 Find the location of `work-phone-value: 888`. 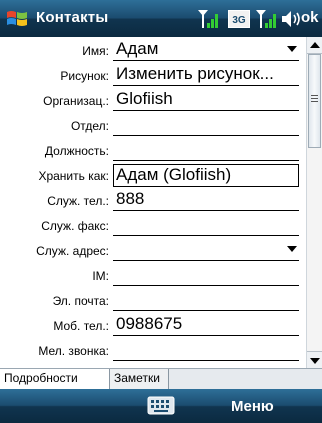

work-phone-value: 888 is located at coordinates (130, 198).